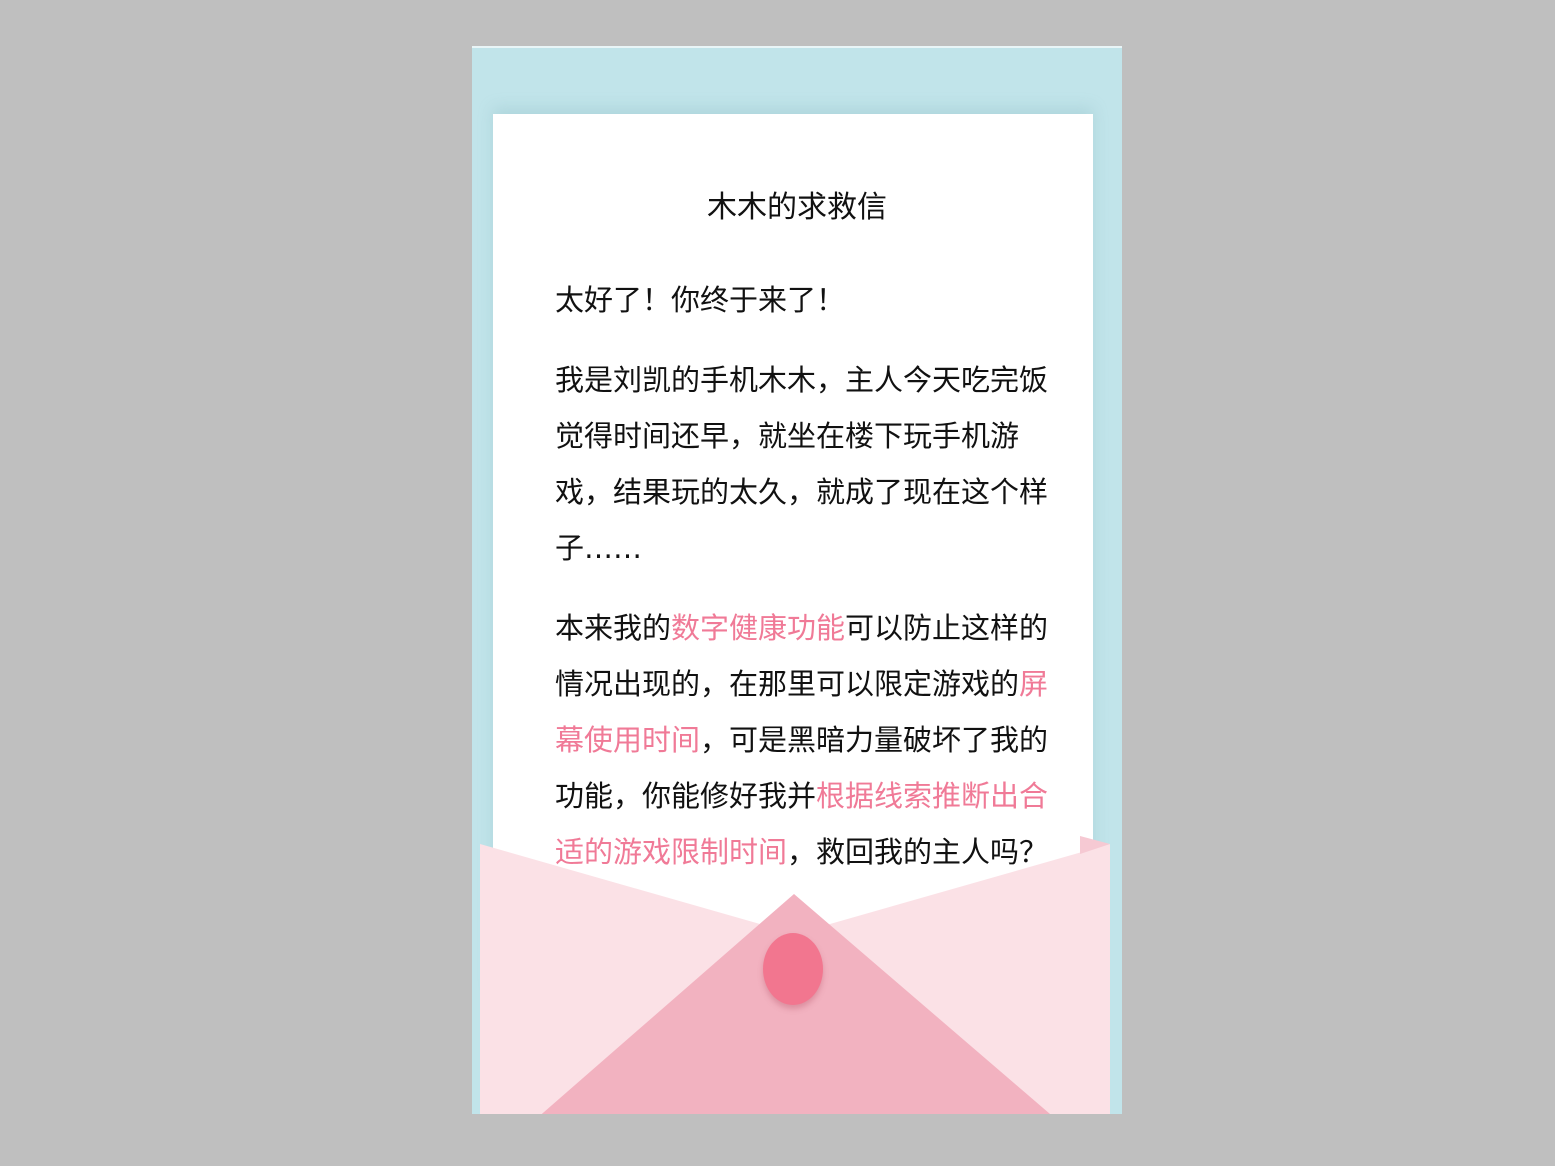 The image size is (1555, 1166). I want to click on letter-greeting: 太好了！你终于来了！, so click(700, 300).